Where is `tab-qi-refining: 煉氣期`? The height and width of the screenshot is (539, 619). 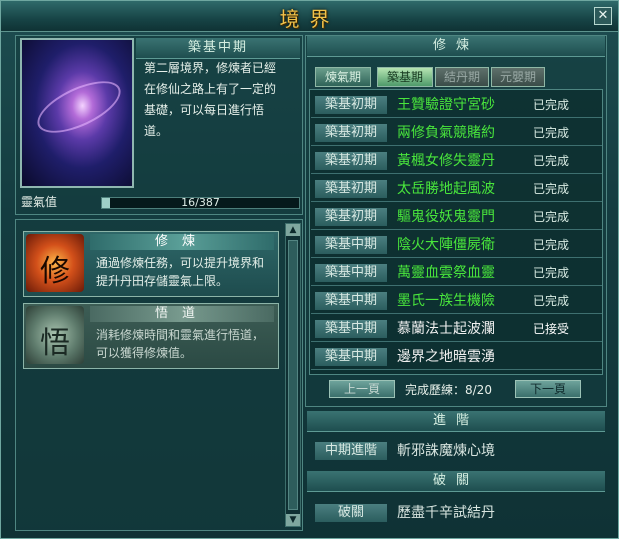 tab-qi-refining: 煉氣期 is located at coordinates (343, 77).